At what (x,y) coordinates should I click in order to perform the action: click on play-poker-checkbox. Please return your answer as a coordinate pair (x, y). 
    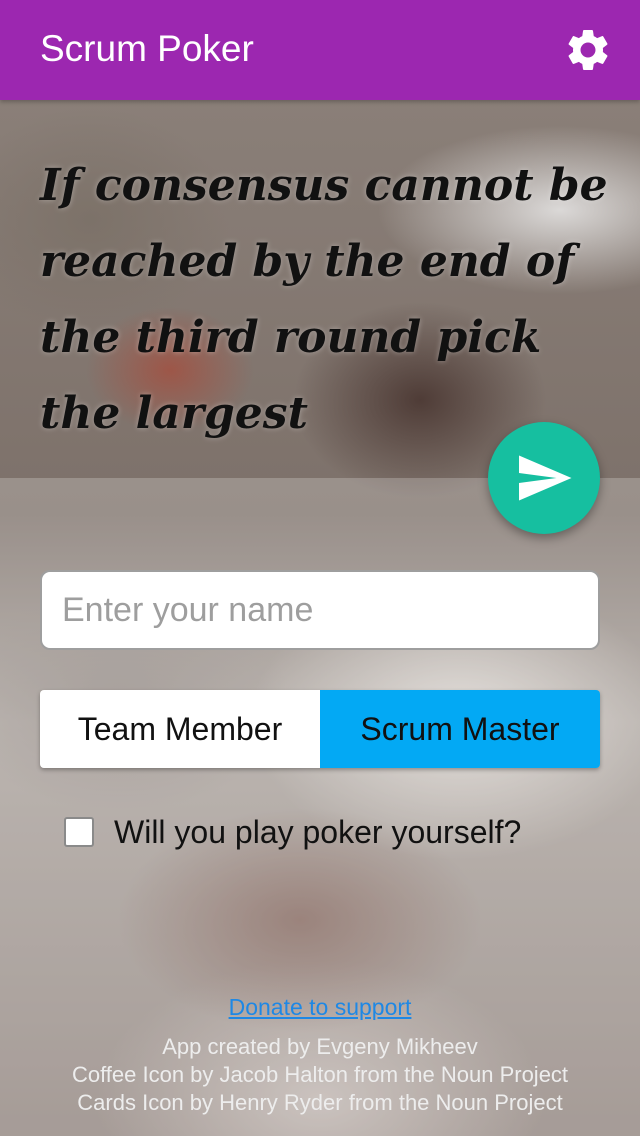
    Looking at the image, I should click on (79, 832).